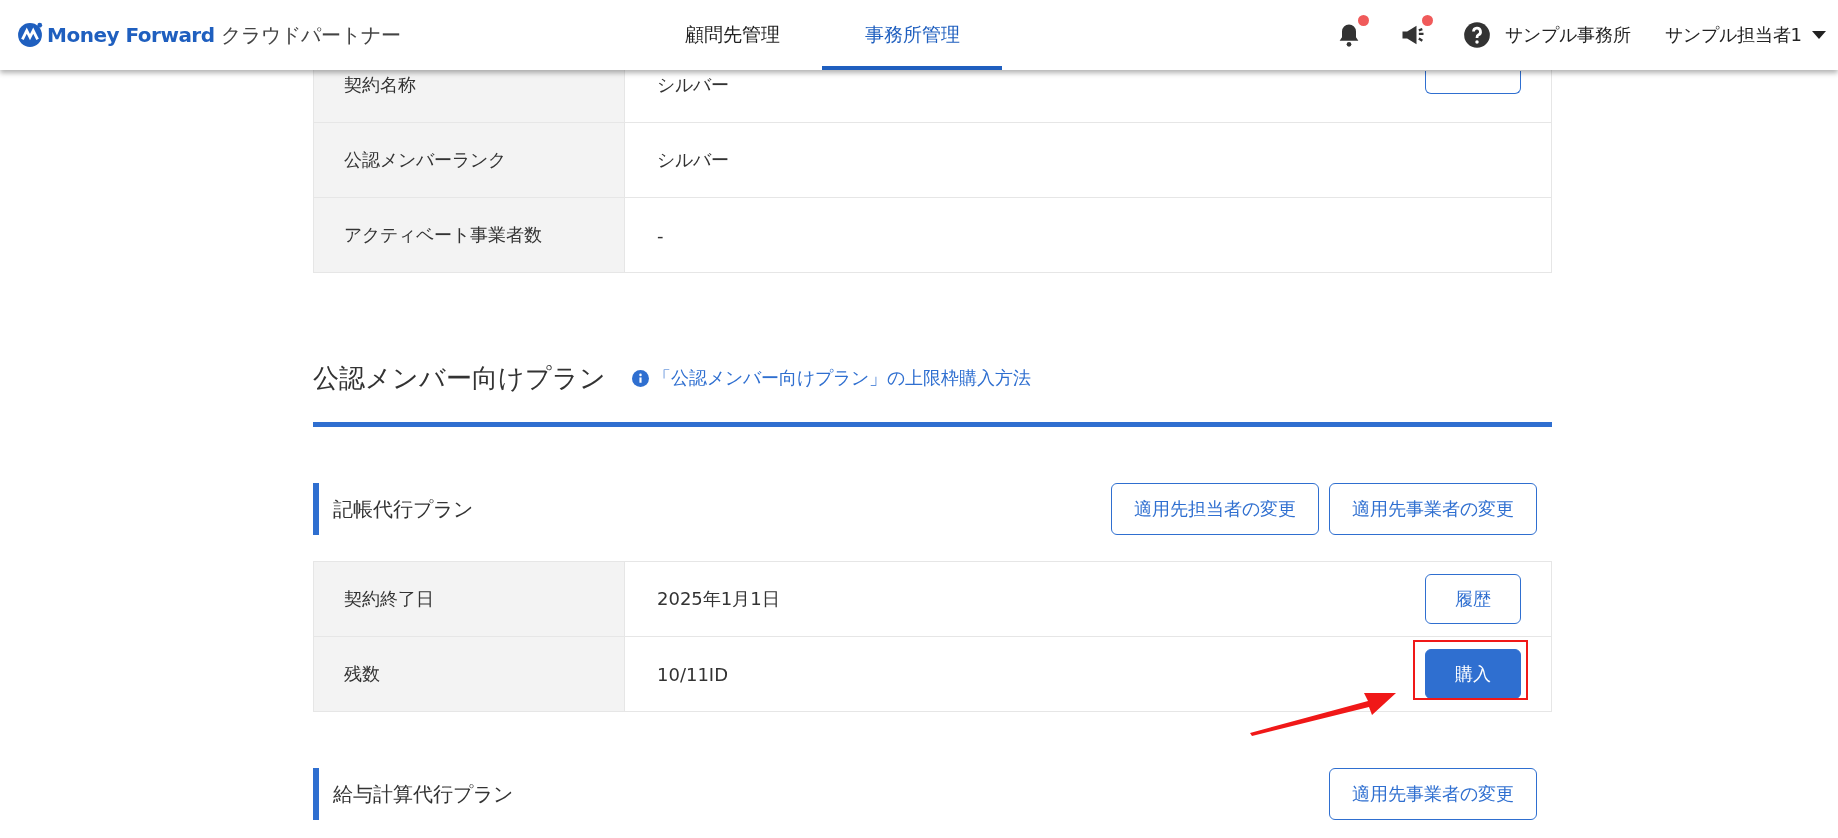 The height and width of the screenshot is (838, 1838). I want to click on change-button: 適用先担当者の変更, so click(1215, 509).